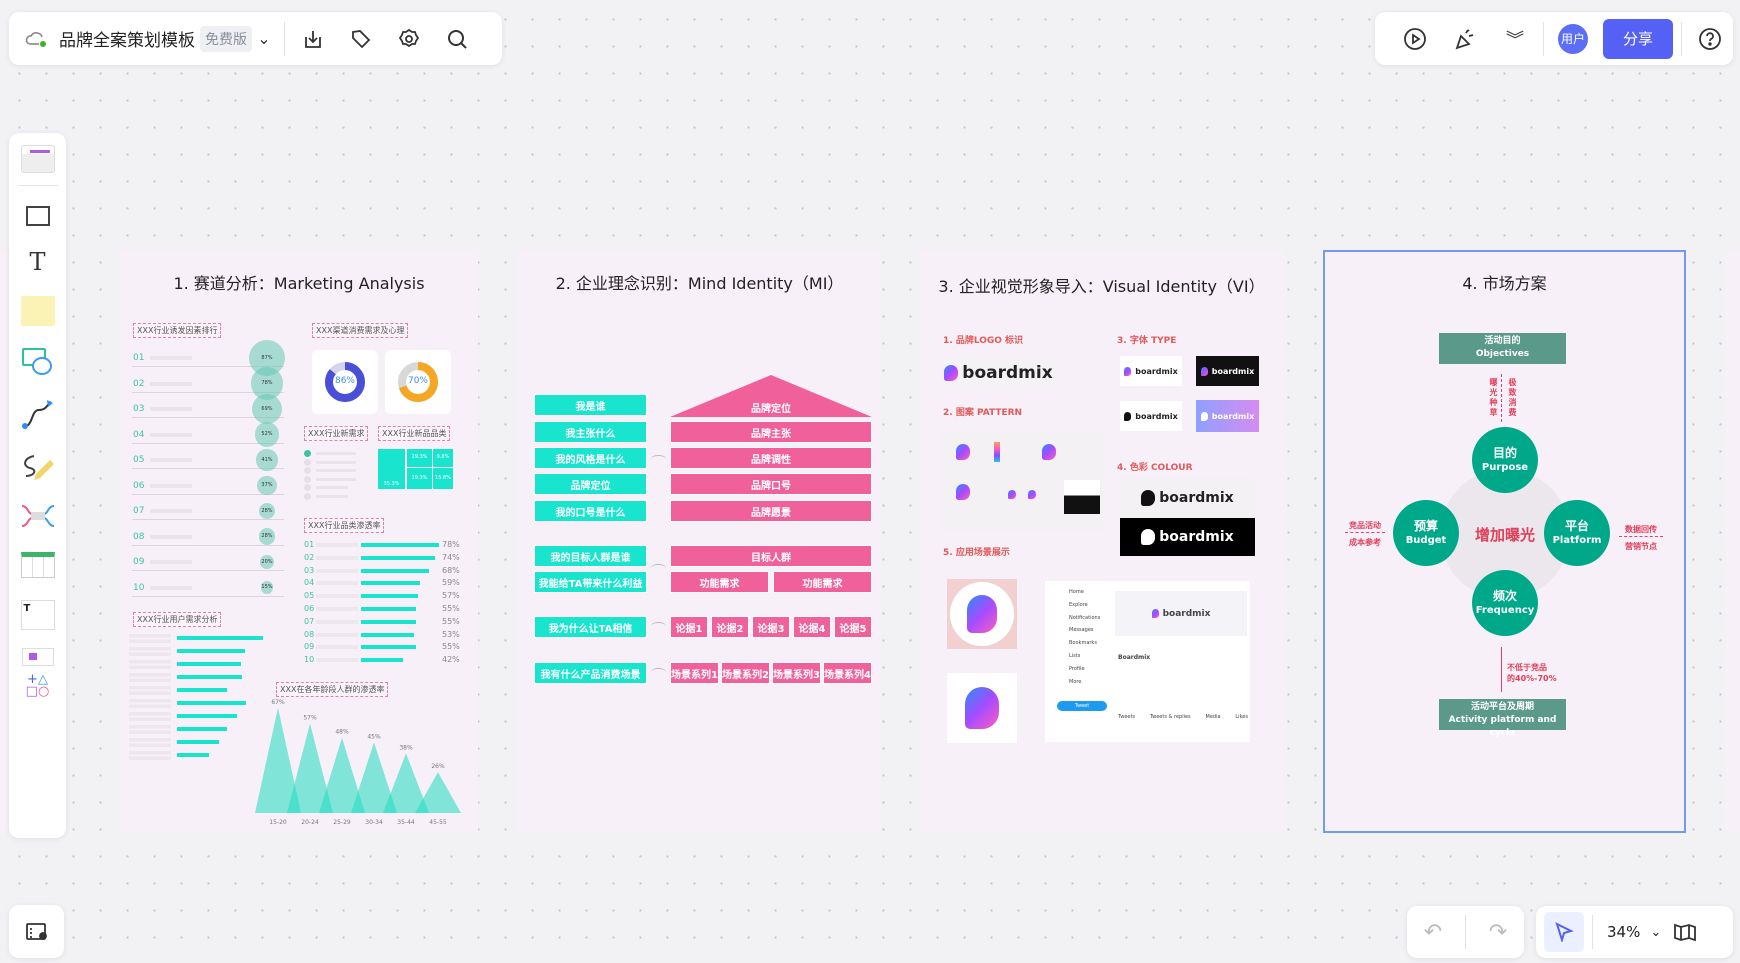 The height and width of the screenshot is (963, 1740). What do you see at coordinates (1577, 533) in the screenshot?
I see `platform-circle: 平台 Platform` at bounding box center [1577, 533].